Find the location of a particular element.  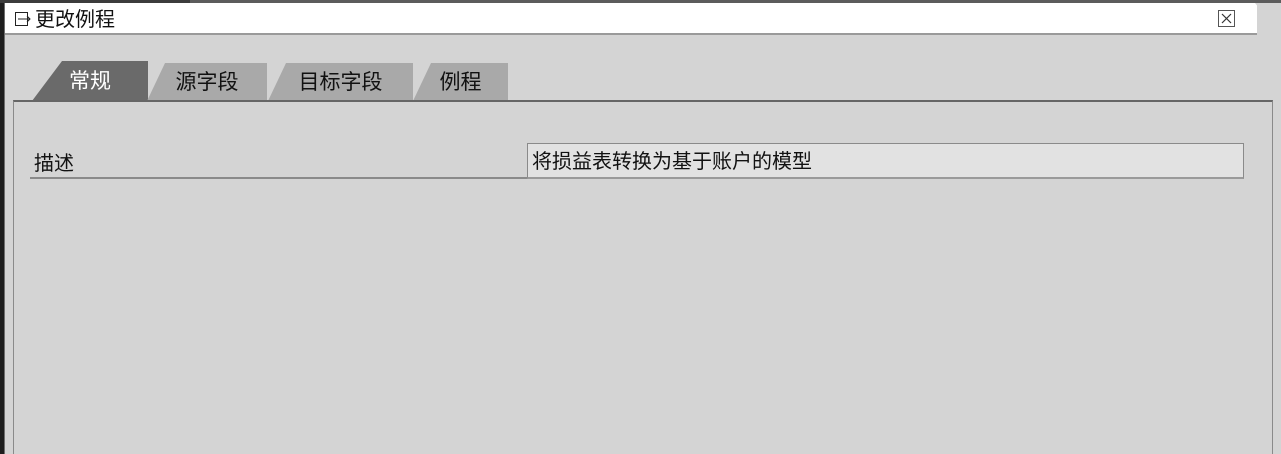

window-title: 更改例程 is located at coordinates (75, 19).